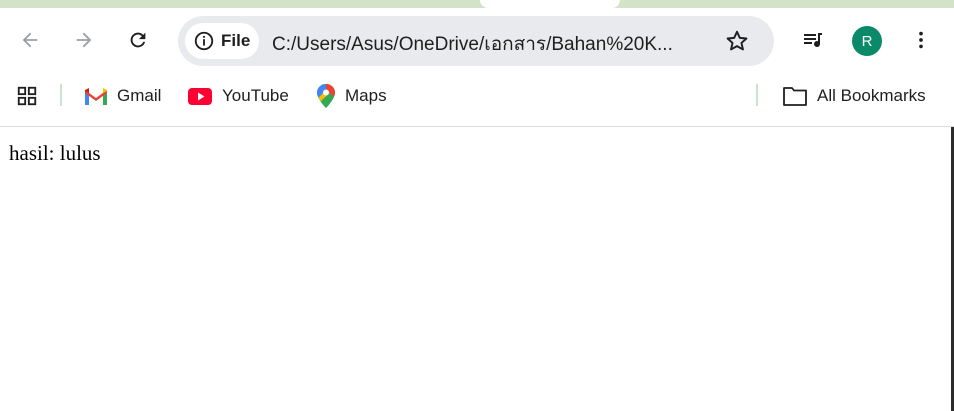  I want to click on back-button, so click(30, 40).